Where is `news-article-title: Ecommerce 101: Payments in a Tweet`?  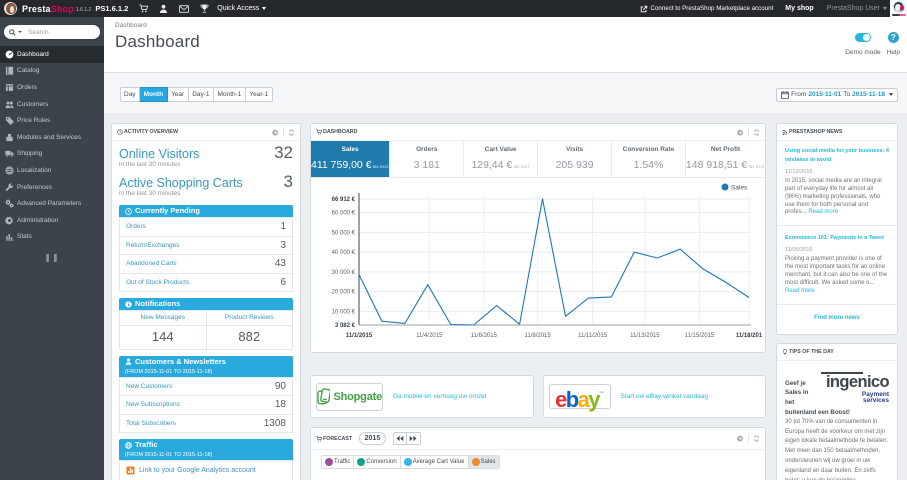 news-article-title: Ecommerce 101: Payments in a Tweet is located at coordinates (837, 238).